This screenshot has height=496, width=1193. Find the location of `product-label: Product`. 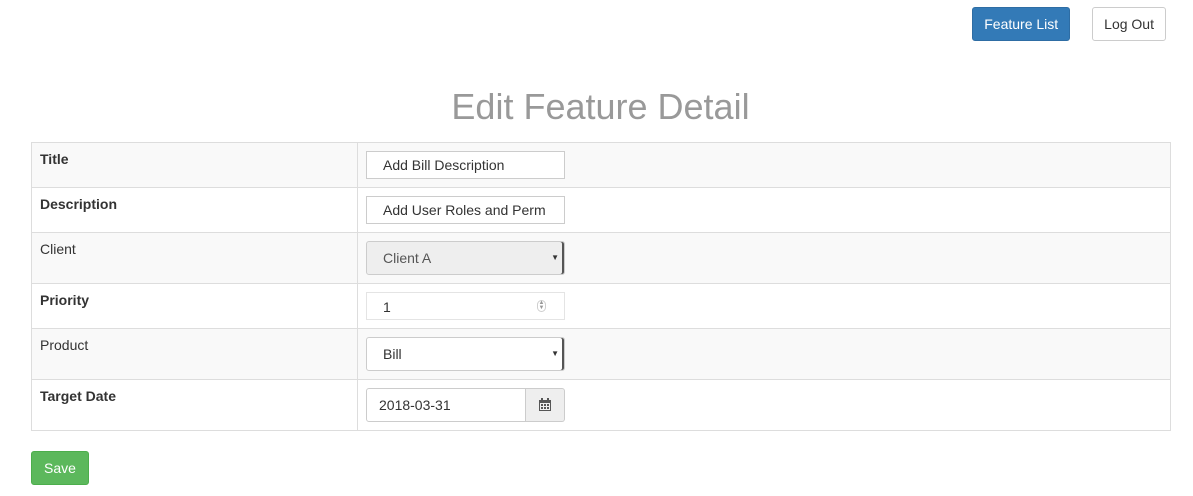

product-label: Product is located at coordinates (194, 354).